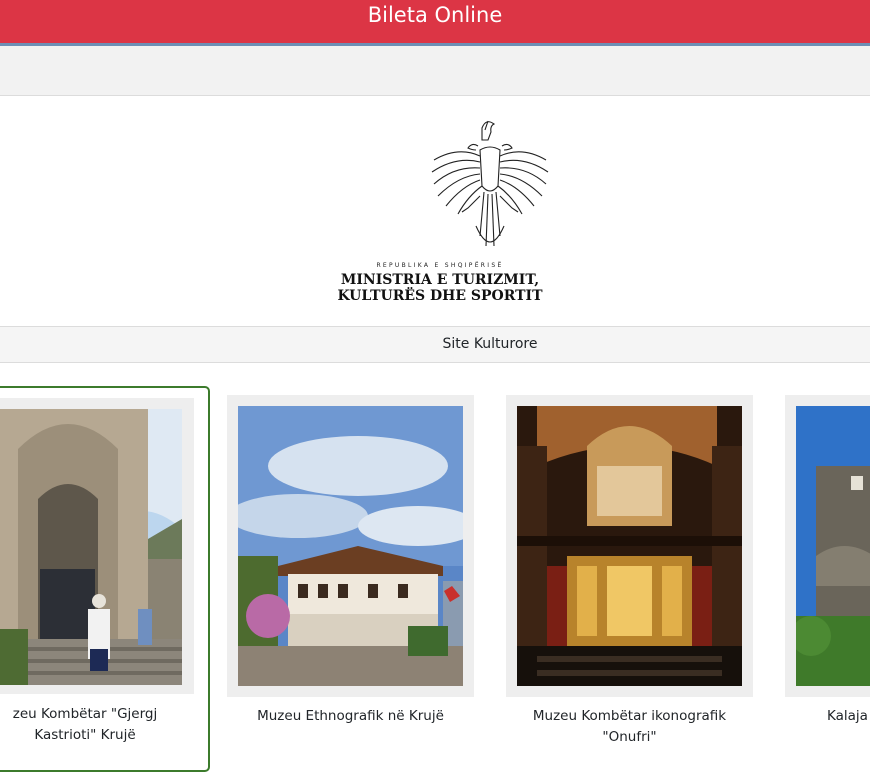  I want to click on ministry-name-line2: KULTURËS DHE SPORTIT, so click(440, 296).